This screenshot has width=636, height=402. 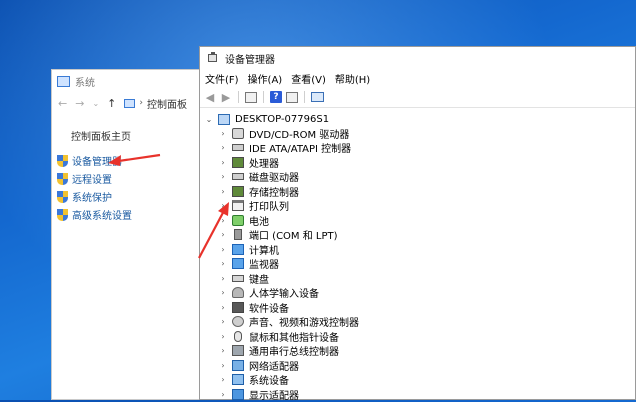 I want to click on tree-item-label: DVD/CD-ROM 驱动器, so click(x=299, y=135).